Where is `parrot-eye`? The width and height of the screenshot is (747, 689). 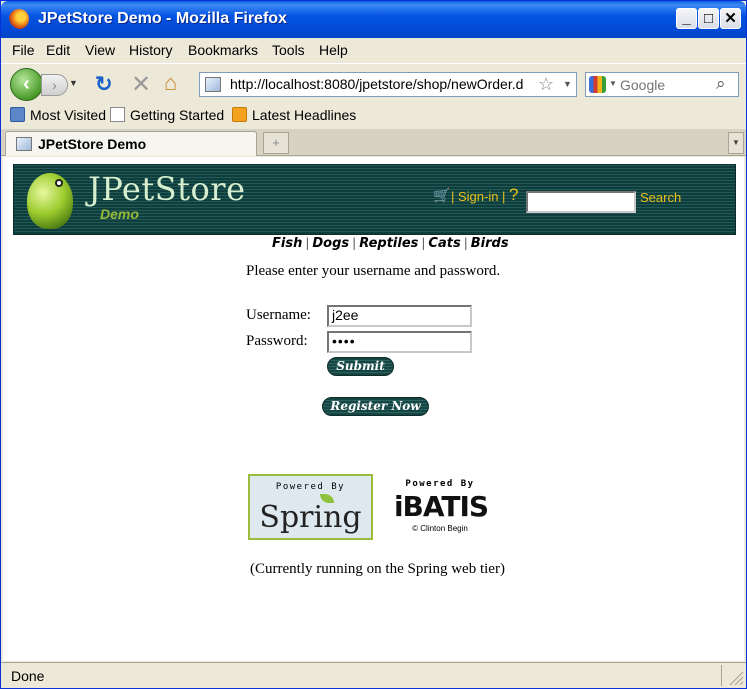 parrot-eye is located at coordinates (59, 183).